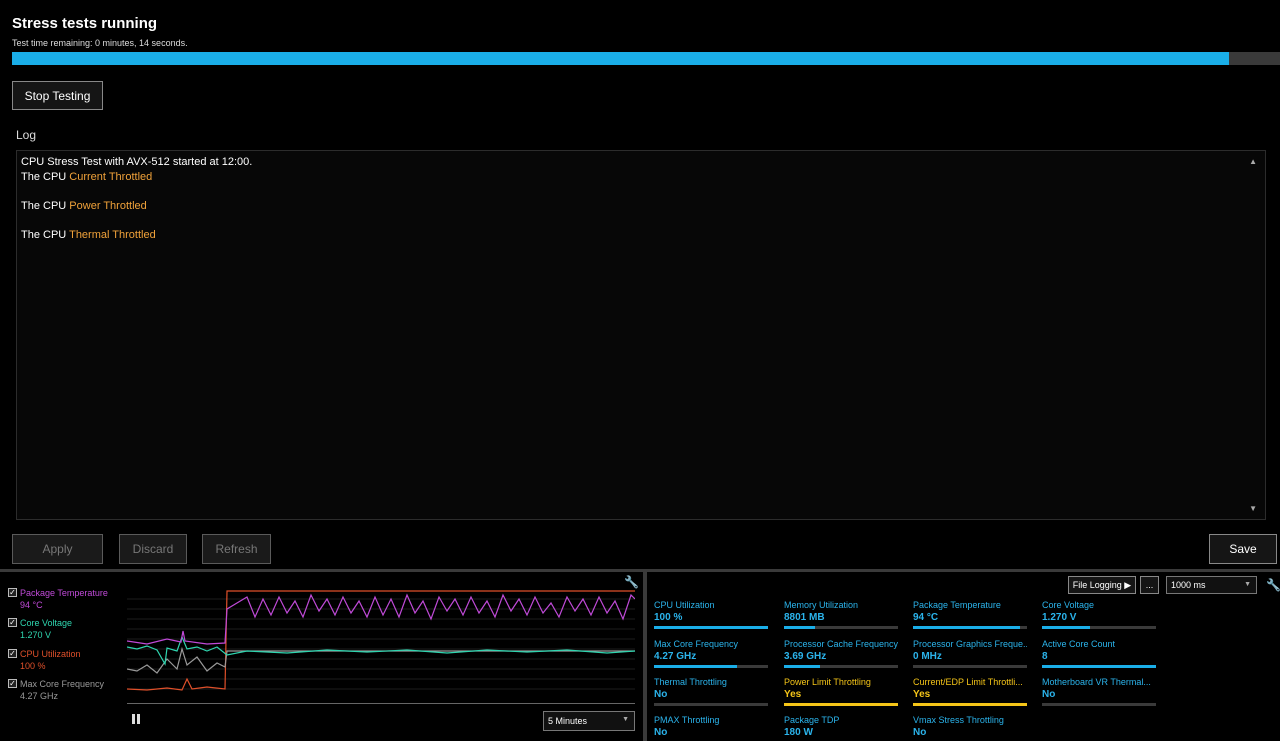  I want to click on apply-button: Apply, so click(57, 549).